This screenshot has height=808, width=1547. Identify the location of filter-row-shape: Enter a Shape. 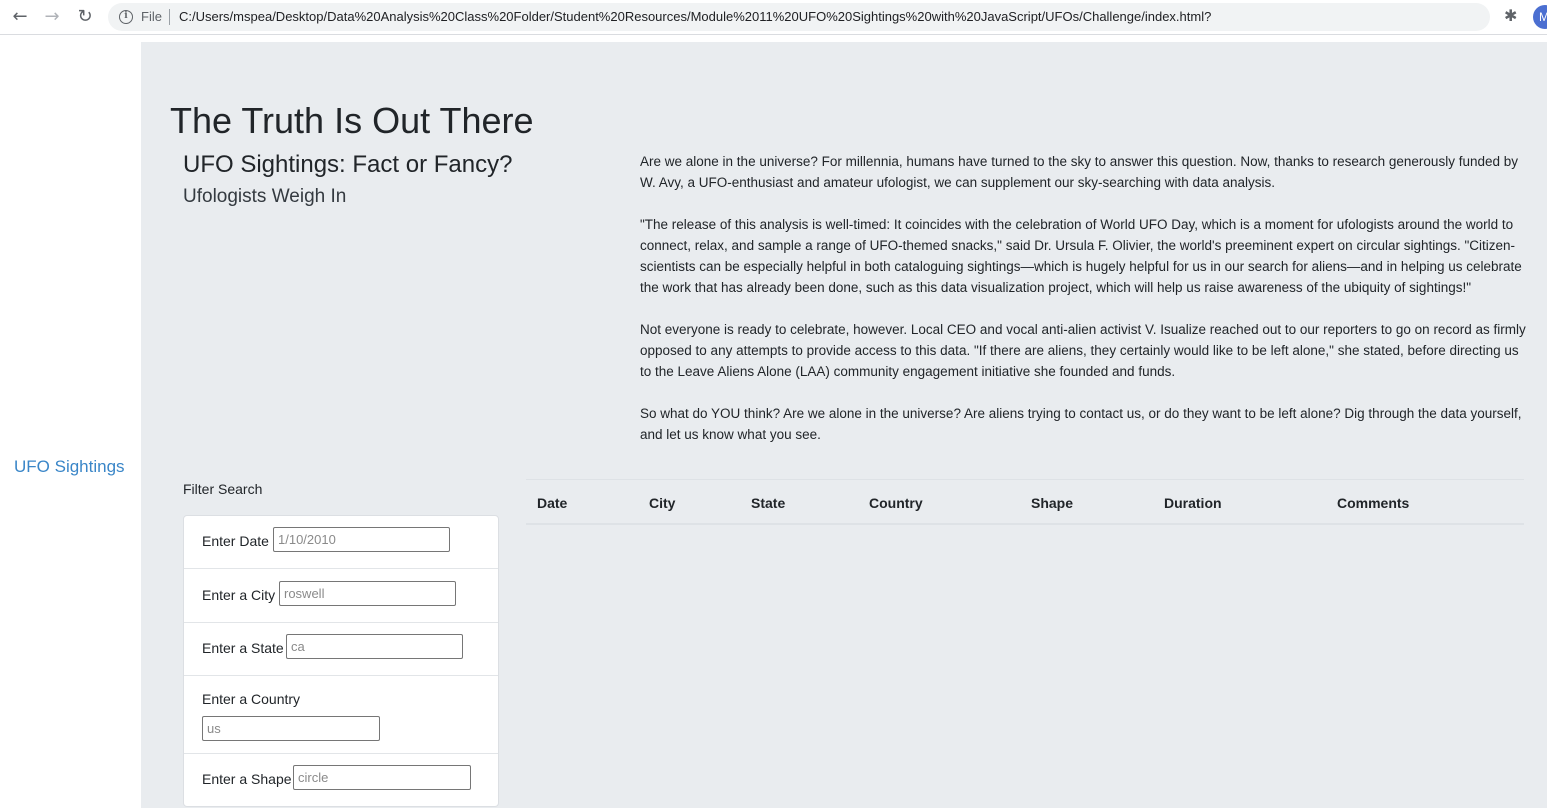
(341, 780).